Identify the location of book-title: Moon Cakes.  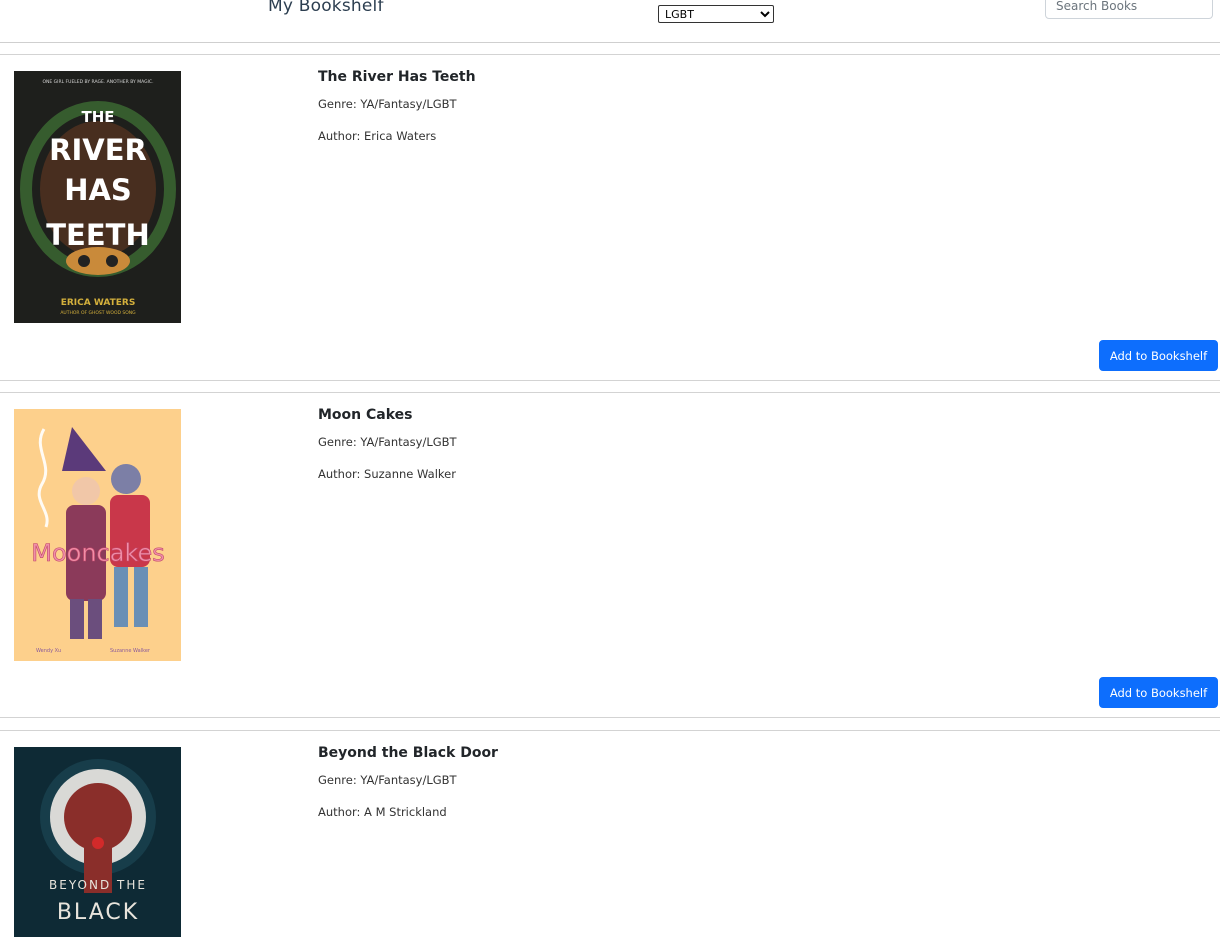
(365, 415).